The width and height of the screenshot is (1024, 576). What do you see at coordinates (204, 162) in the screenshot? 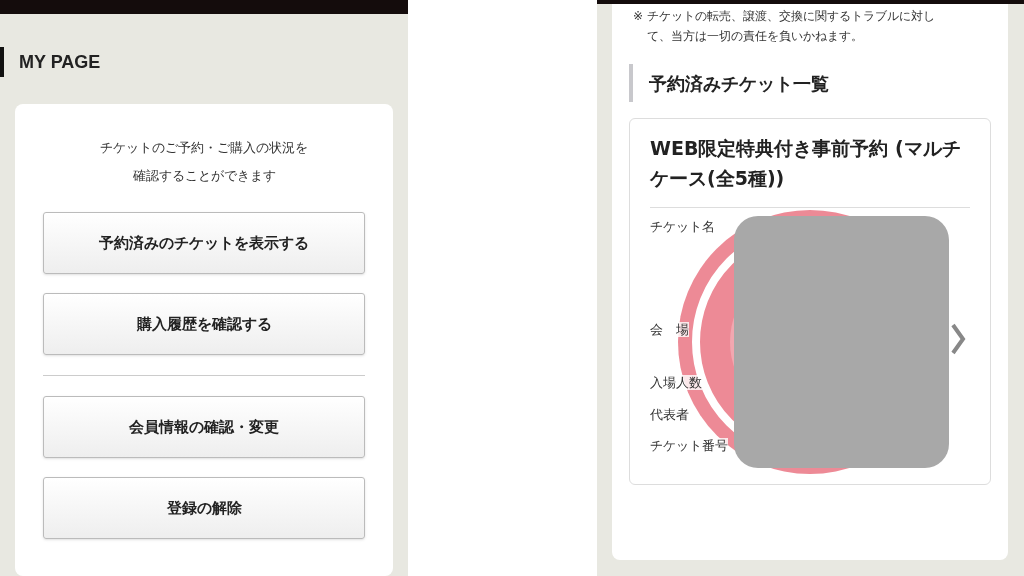
I see `intro-text: チケットのご予約・ご購入の状況を確認することができます` at bounding box center [204, 162].